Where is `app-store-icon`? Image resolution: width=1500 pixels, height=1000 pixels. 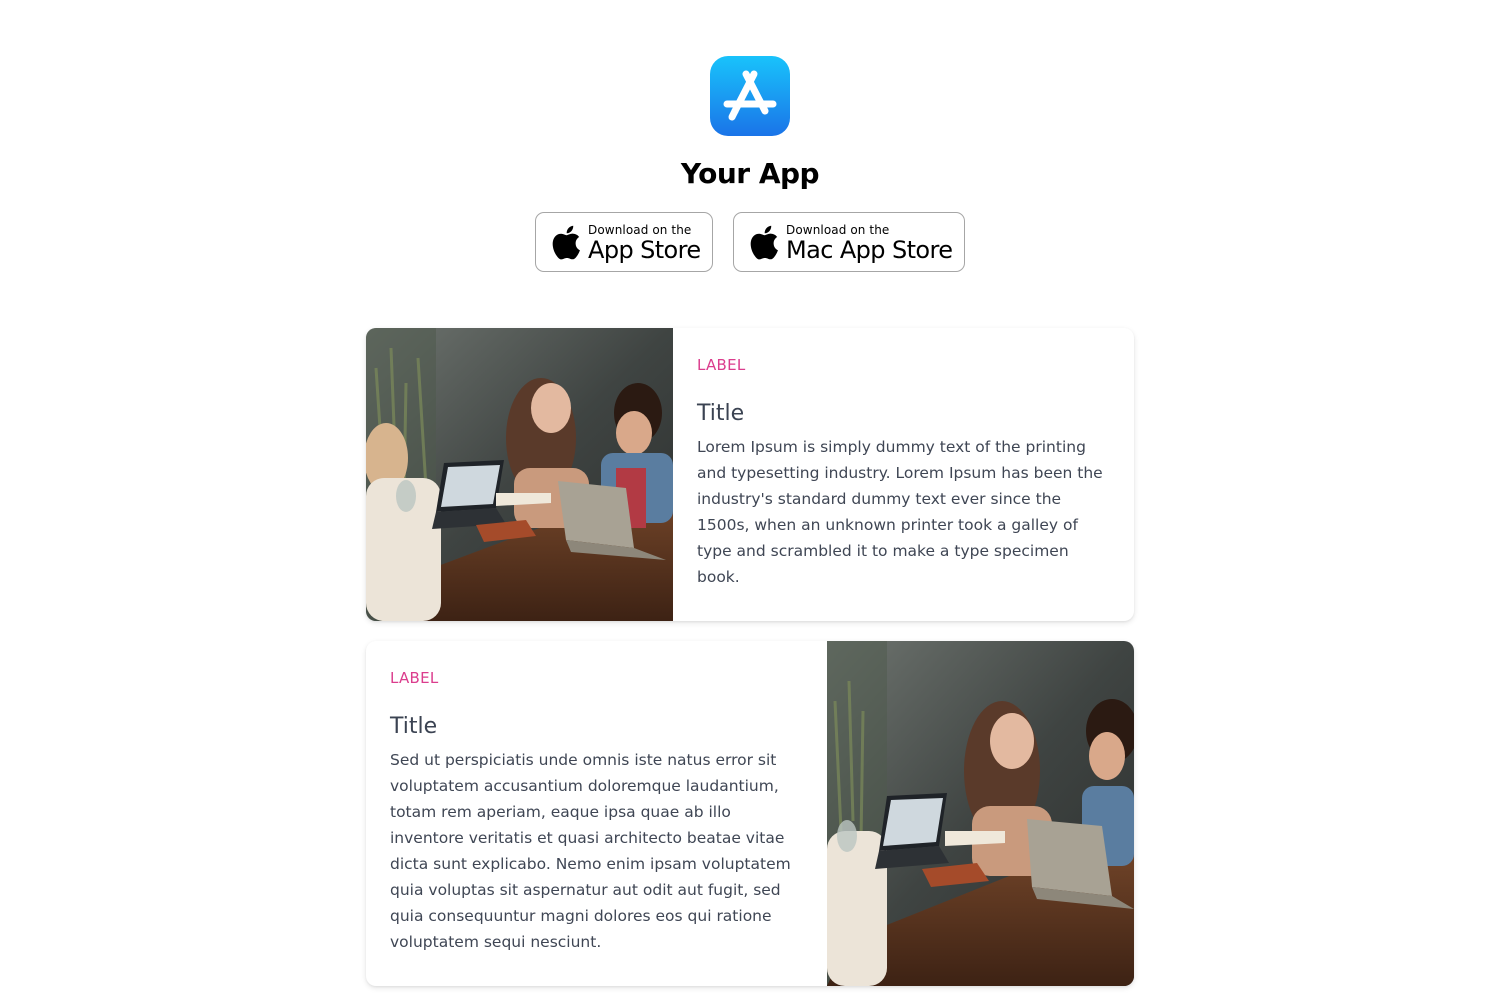
app-store-icon is located at coordinates (750, 96).